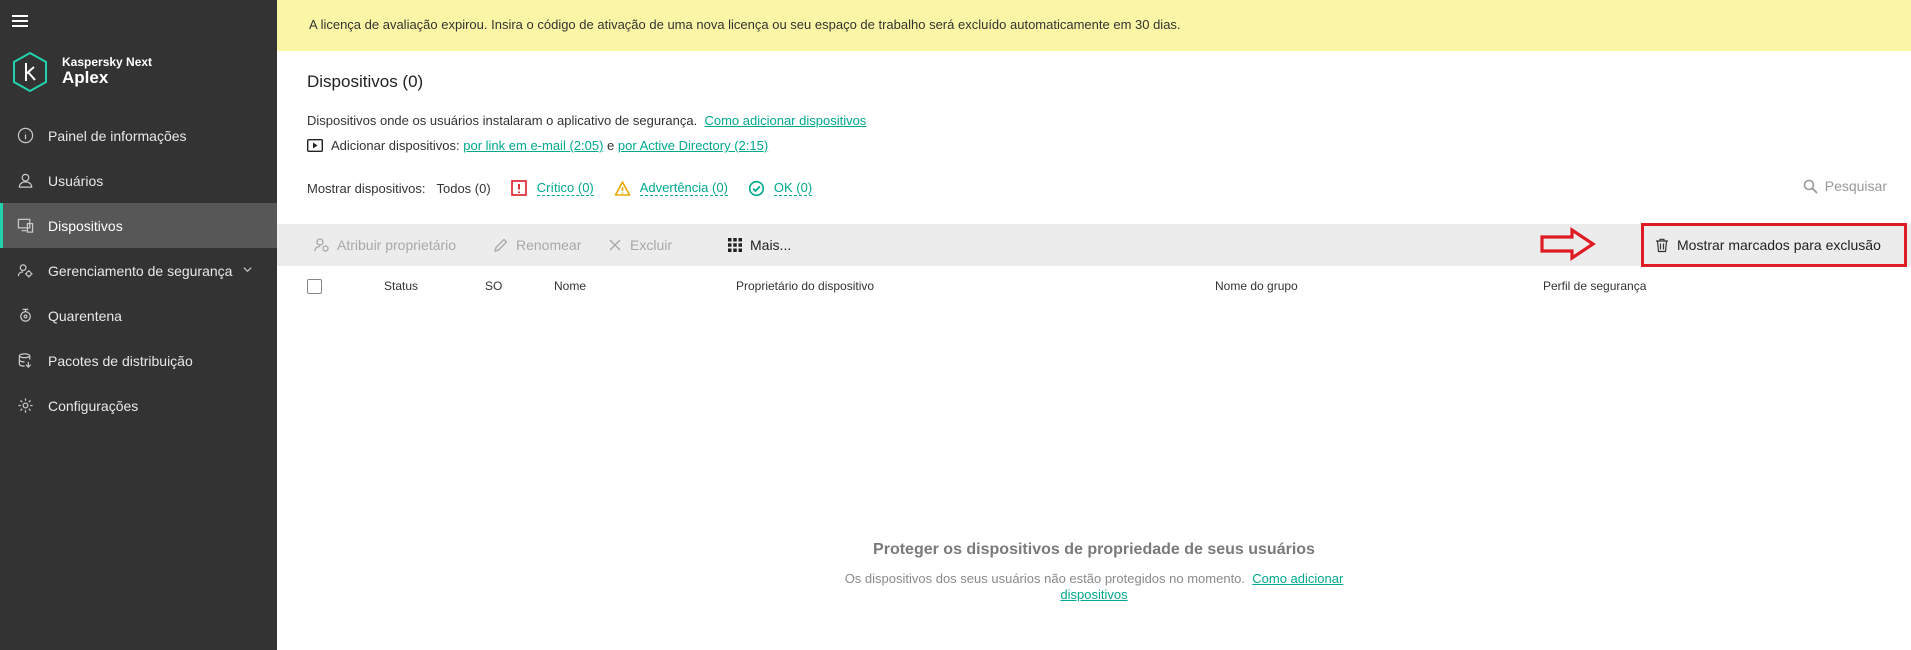  What do you see at coordinates (693, 145) in the screenshot?
I see `add-by-active-directory-link: por Active Directory (2:15)` at bounding box center [693, 145].